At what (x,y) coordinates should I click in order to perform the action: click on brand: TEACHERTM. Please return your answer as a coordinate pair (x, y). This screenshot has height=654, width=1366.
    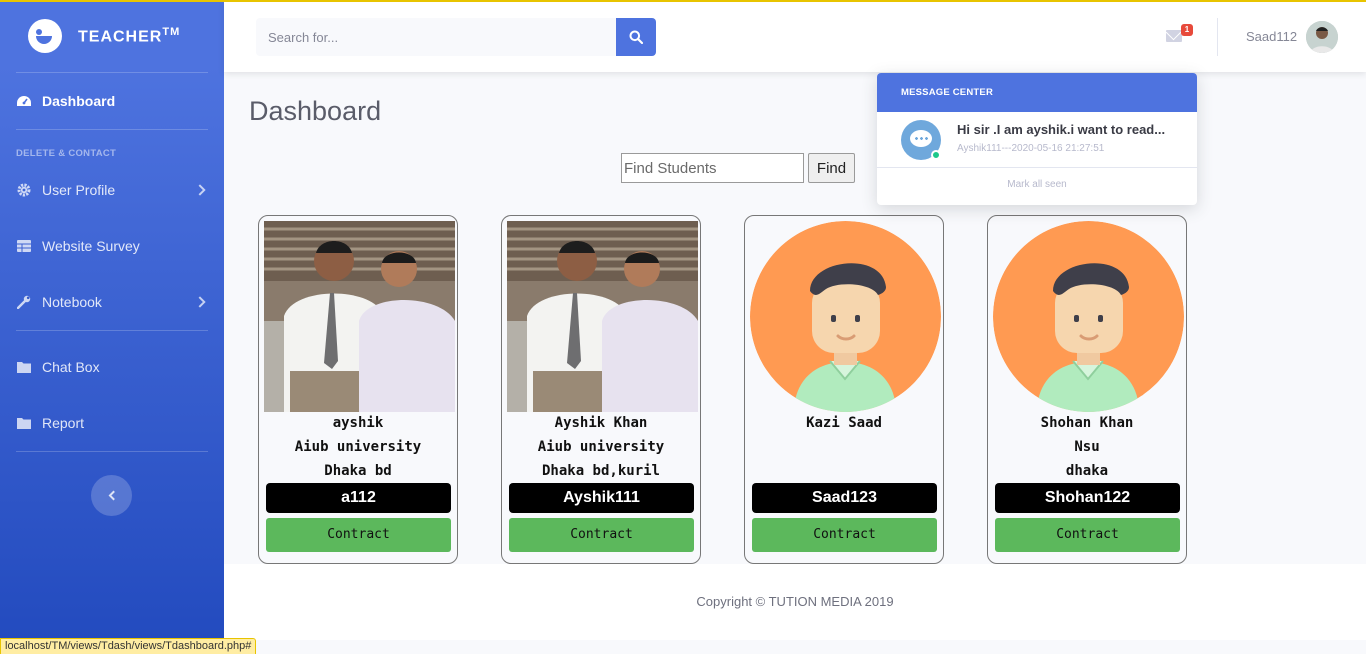
    Looking at the image, I should click on (112, 36).